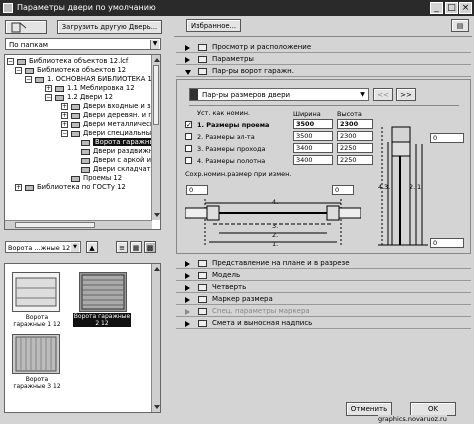 The width and height of the screenshot is (474, 424). What do you see at coordinates (120, 142) in the screenshot?
I see `tree-item-selected: Ворота гаражные 12` at bounding box center [120, 142].